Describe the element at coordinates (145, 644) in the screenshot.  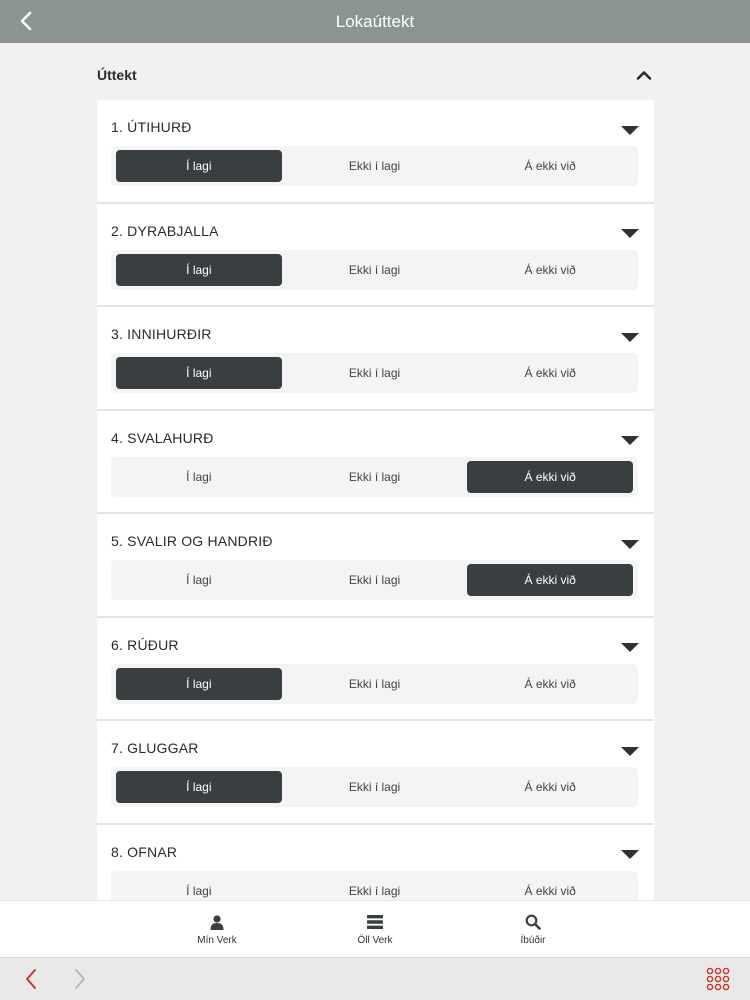
I see `item-title: 6. RÚÐUR` at that location.